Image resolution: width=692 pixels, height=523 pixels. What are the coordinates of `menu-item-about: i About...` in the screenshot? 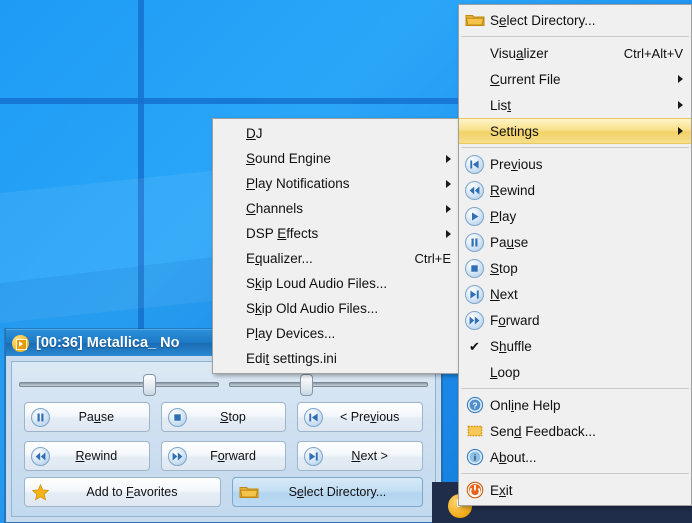 It's located at (575, 457).